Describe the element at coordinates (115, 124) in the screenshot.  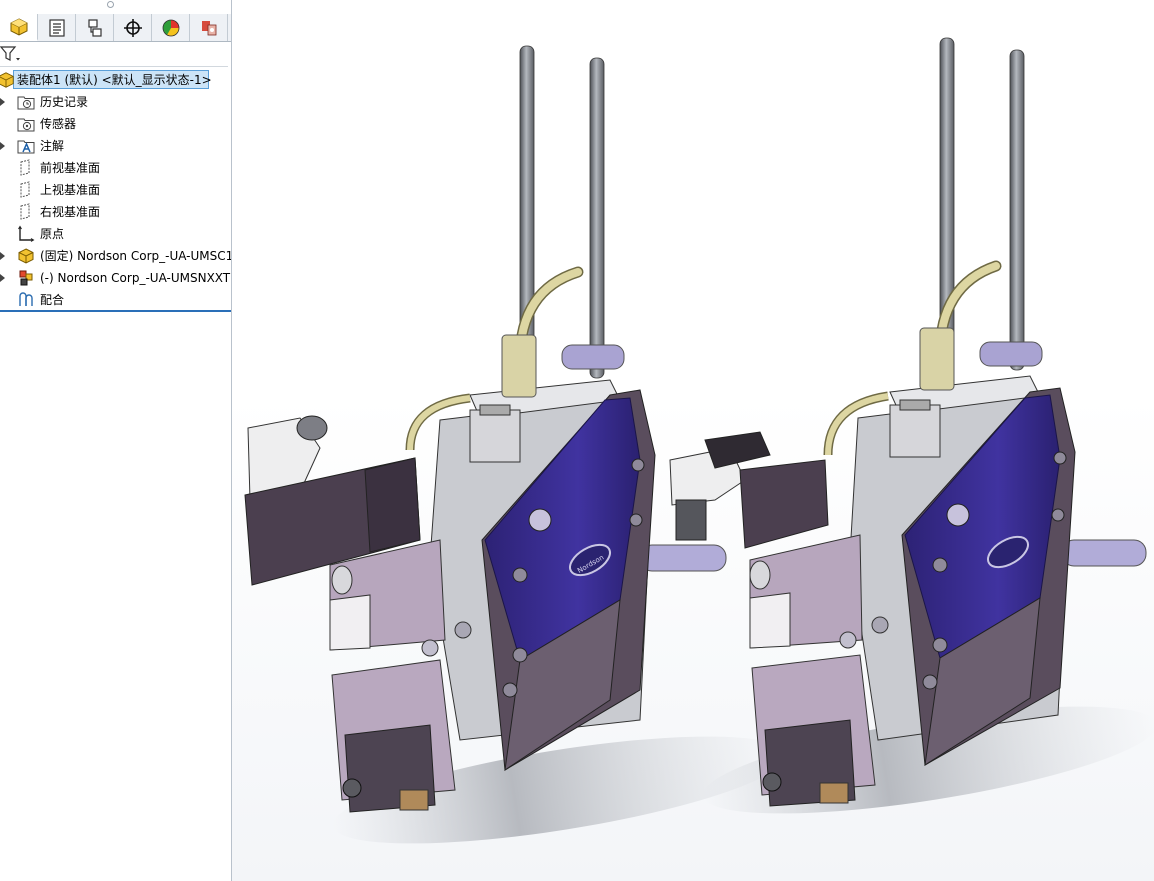
I see `tree-item-sensors: 传感器` at that location.